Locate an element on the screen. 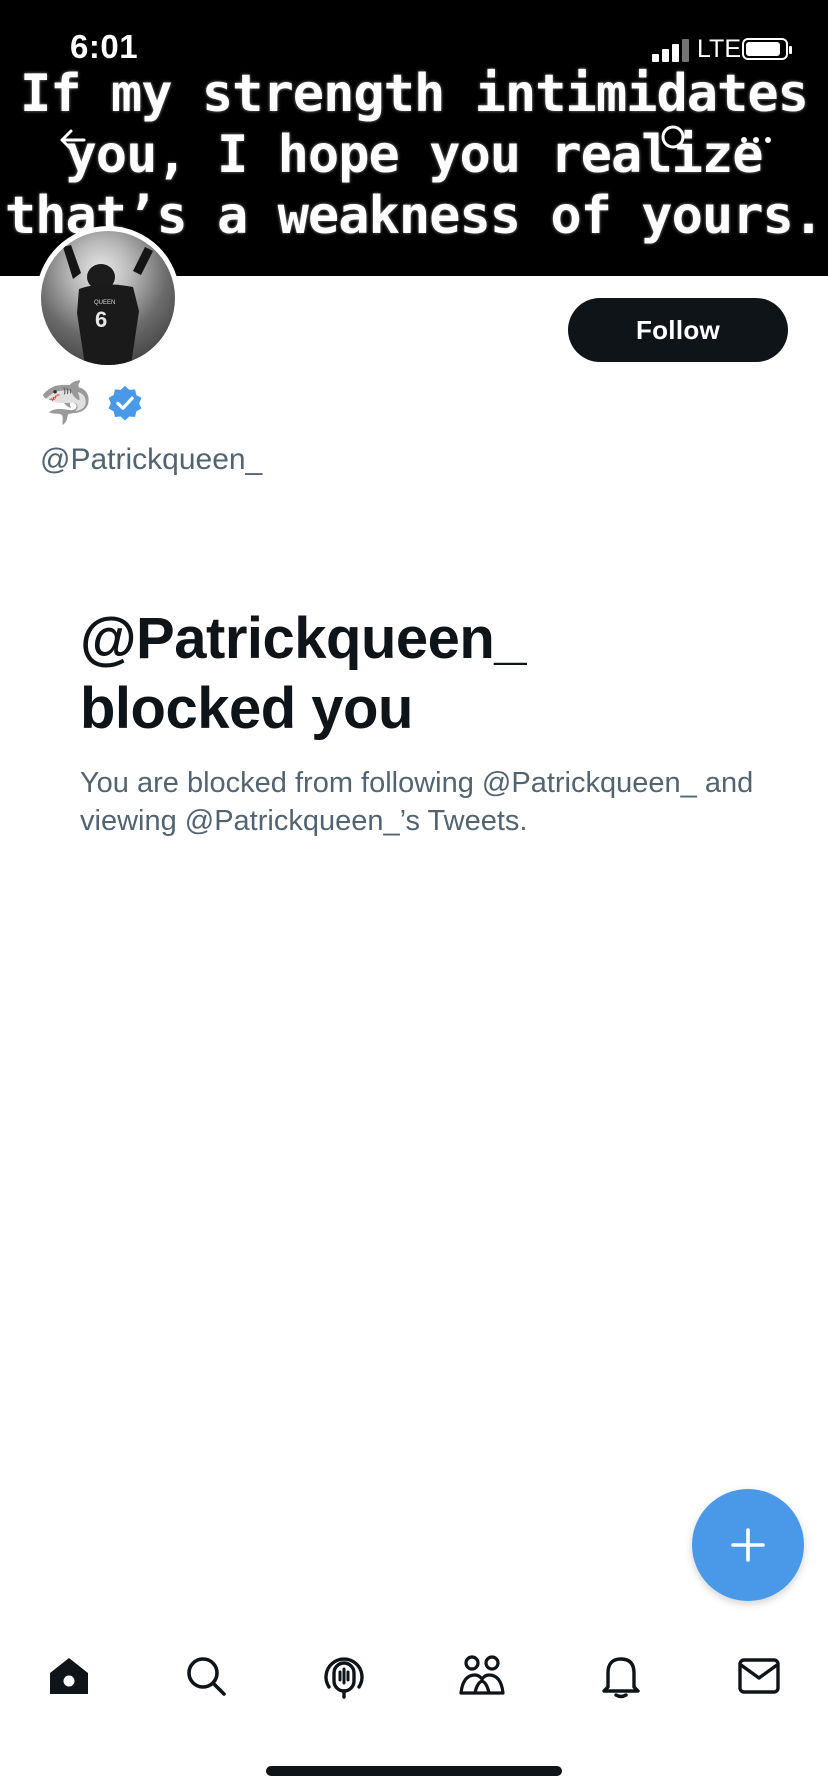 Image resolution: width=828 pixels, height=1792 pixels. compose-tweet-button is located at coordinates (748, 1545).